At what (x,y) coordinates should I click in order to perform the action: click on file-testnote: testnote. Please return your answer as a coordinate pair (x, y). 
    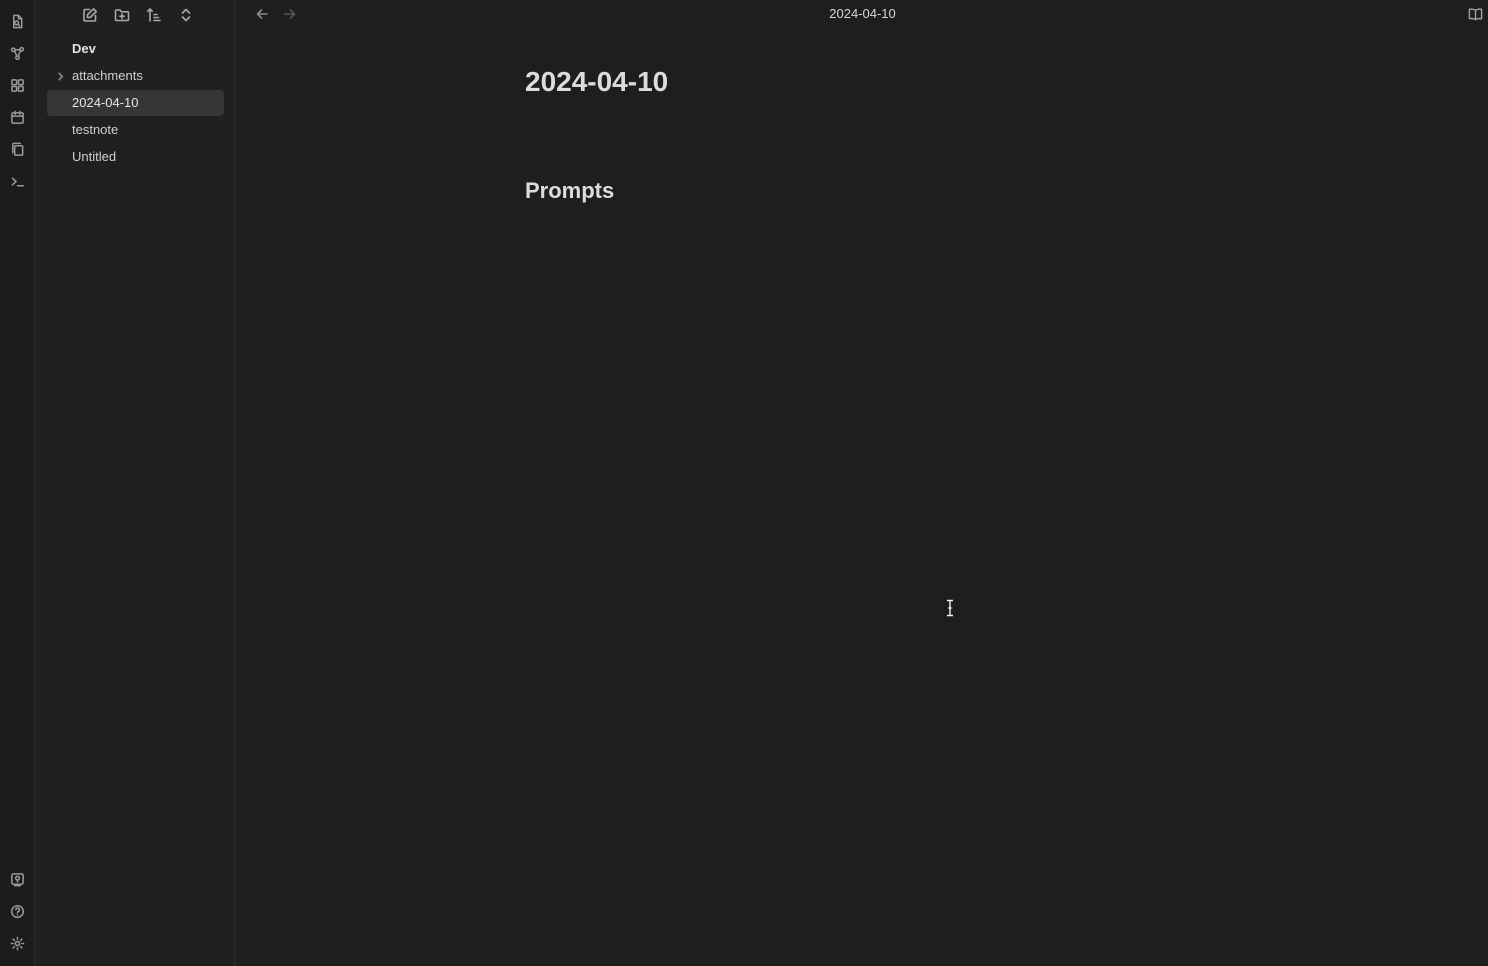
    Looking at the image, I should click on (135, 130).